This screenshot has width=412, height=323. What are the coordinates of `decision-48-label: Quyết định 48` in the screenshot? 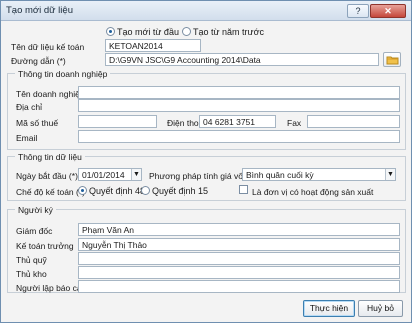 It's located at (117, 190).